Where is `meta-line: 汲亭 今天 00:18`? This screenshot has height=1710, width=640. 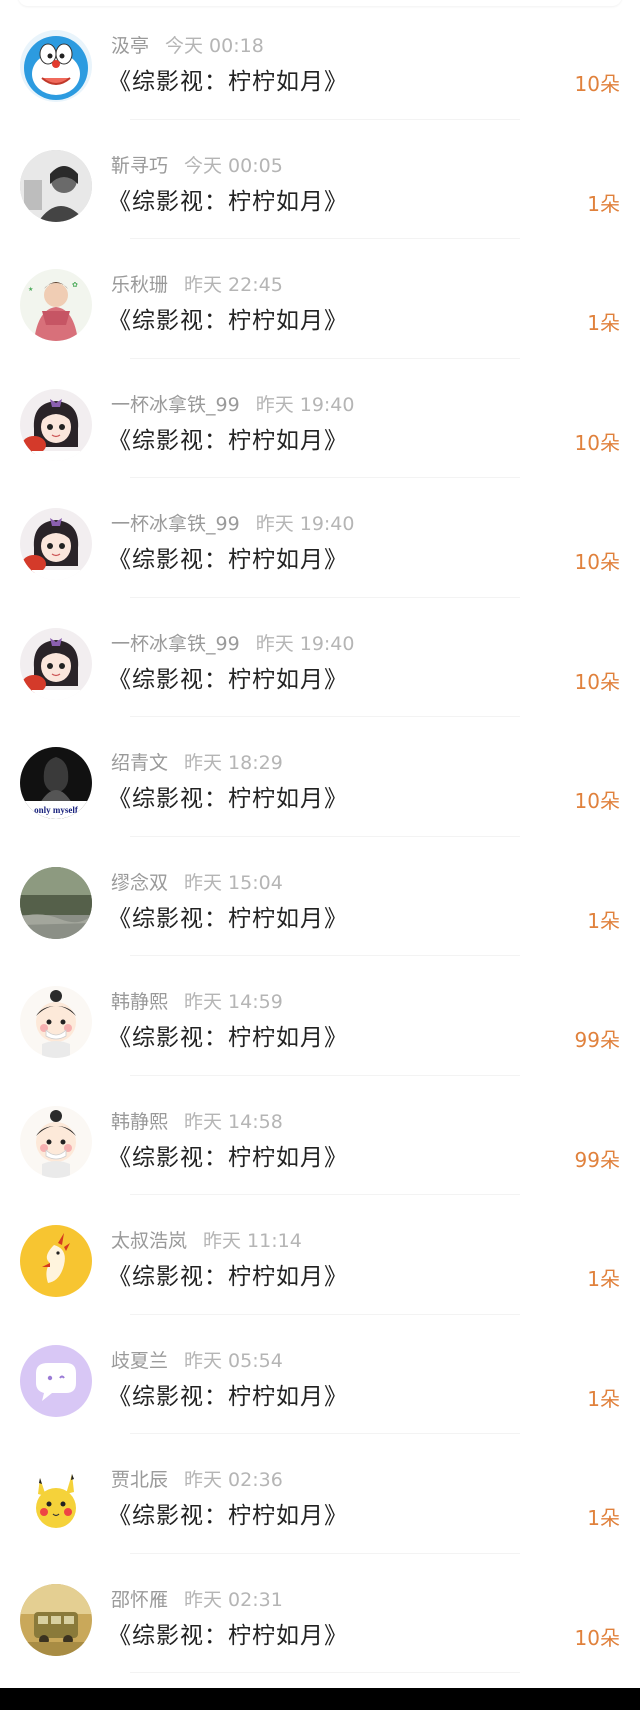
meta-line: 汲亭 今天 00:18 is located at coordinates (187, 46).